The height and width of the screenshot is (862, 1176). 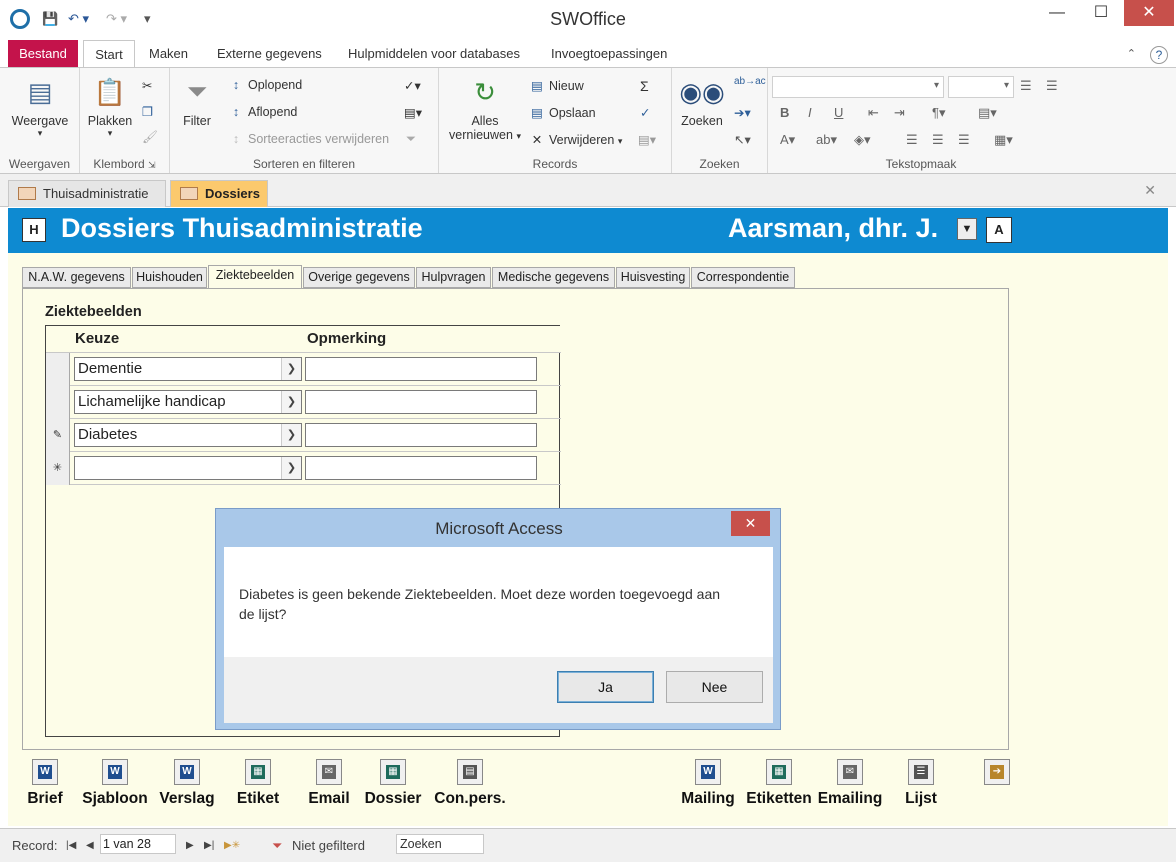 I want to click on client-dropdown-icon: ▼, so click(x=967, y=229).